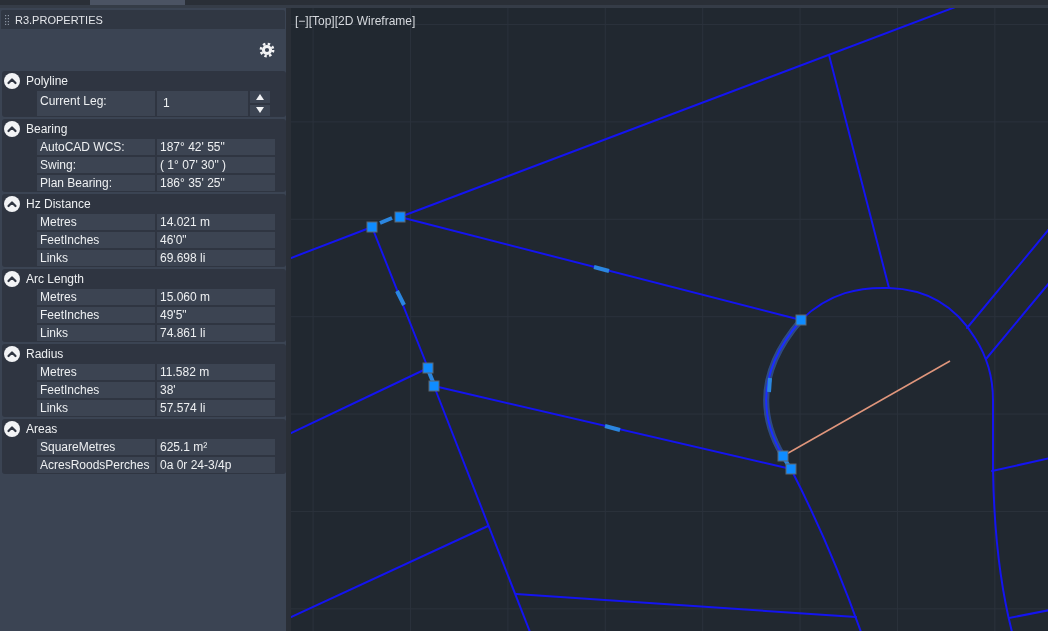 This screenshot has width=1048, height=631. What do you see at coordinates (216, 258) in the screenshot?
I see `property-value-cell: 69.698 li` at bounding box center [216, 258].